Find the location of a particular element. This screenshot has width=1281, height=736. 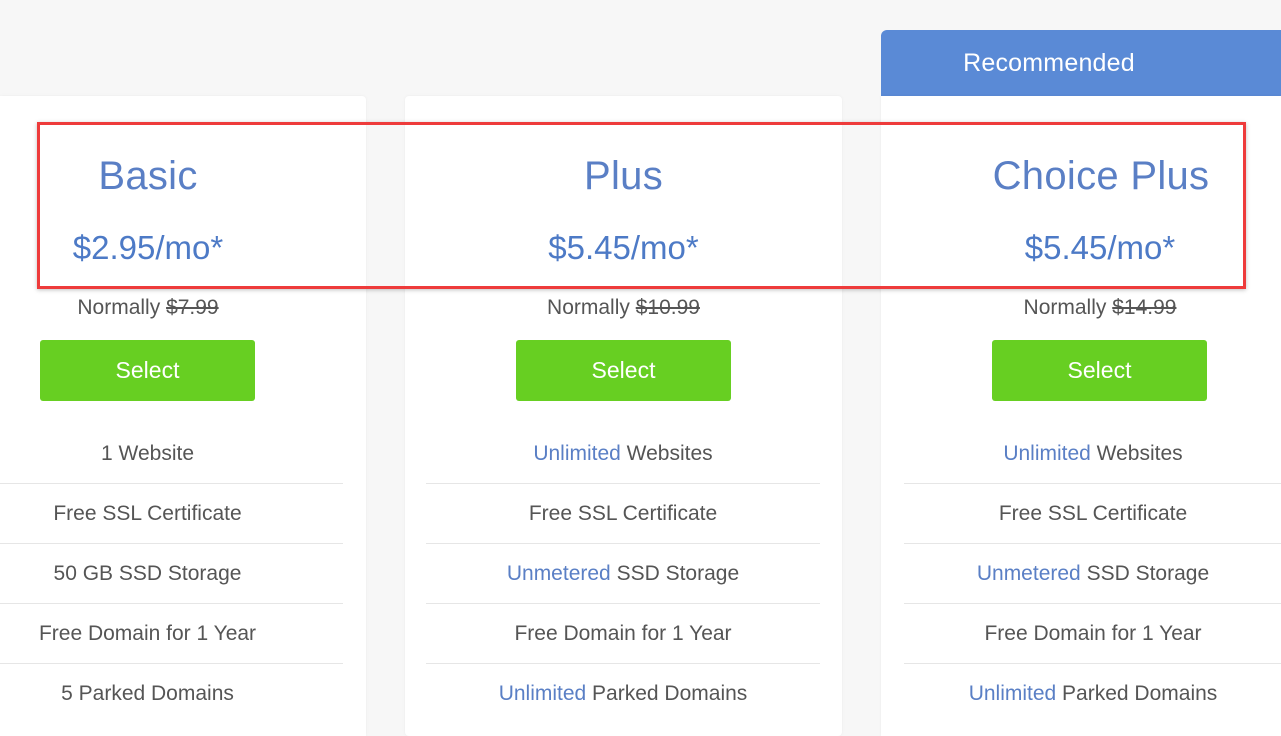

feature-item: 1 Website is located at coordinates (171, 454).